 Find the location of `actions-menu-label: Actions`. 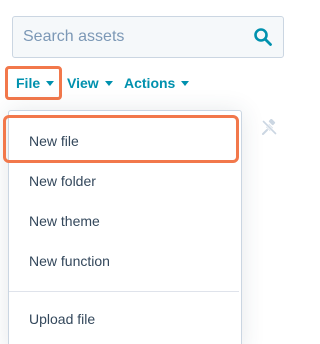

actions-menu-label: Actions is located at coordinates (150, 83).